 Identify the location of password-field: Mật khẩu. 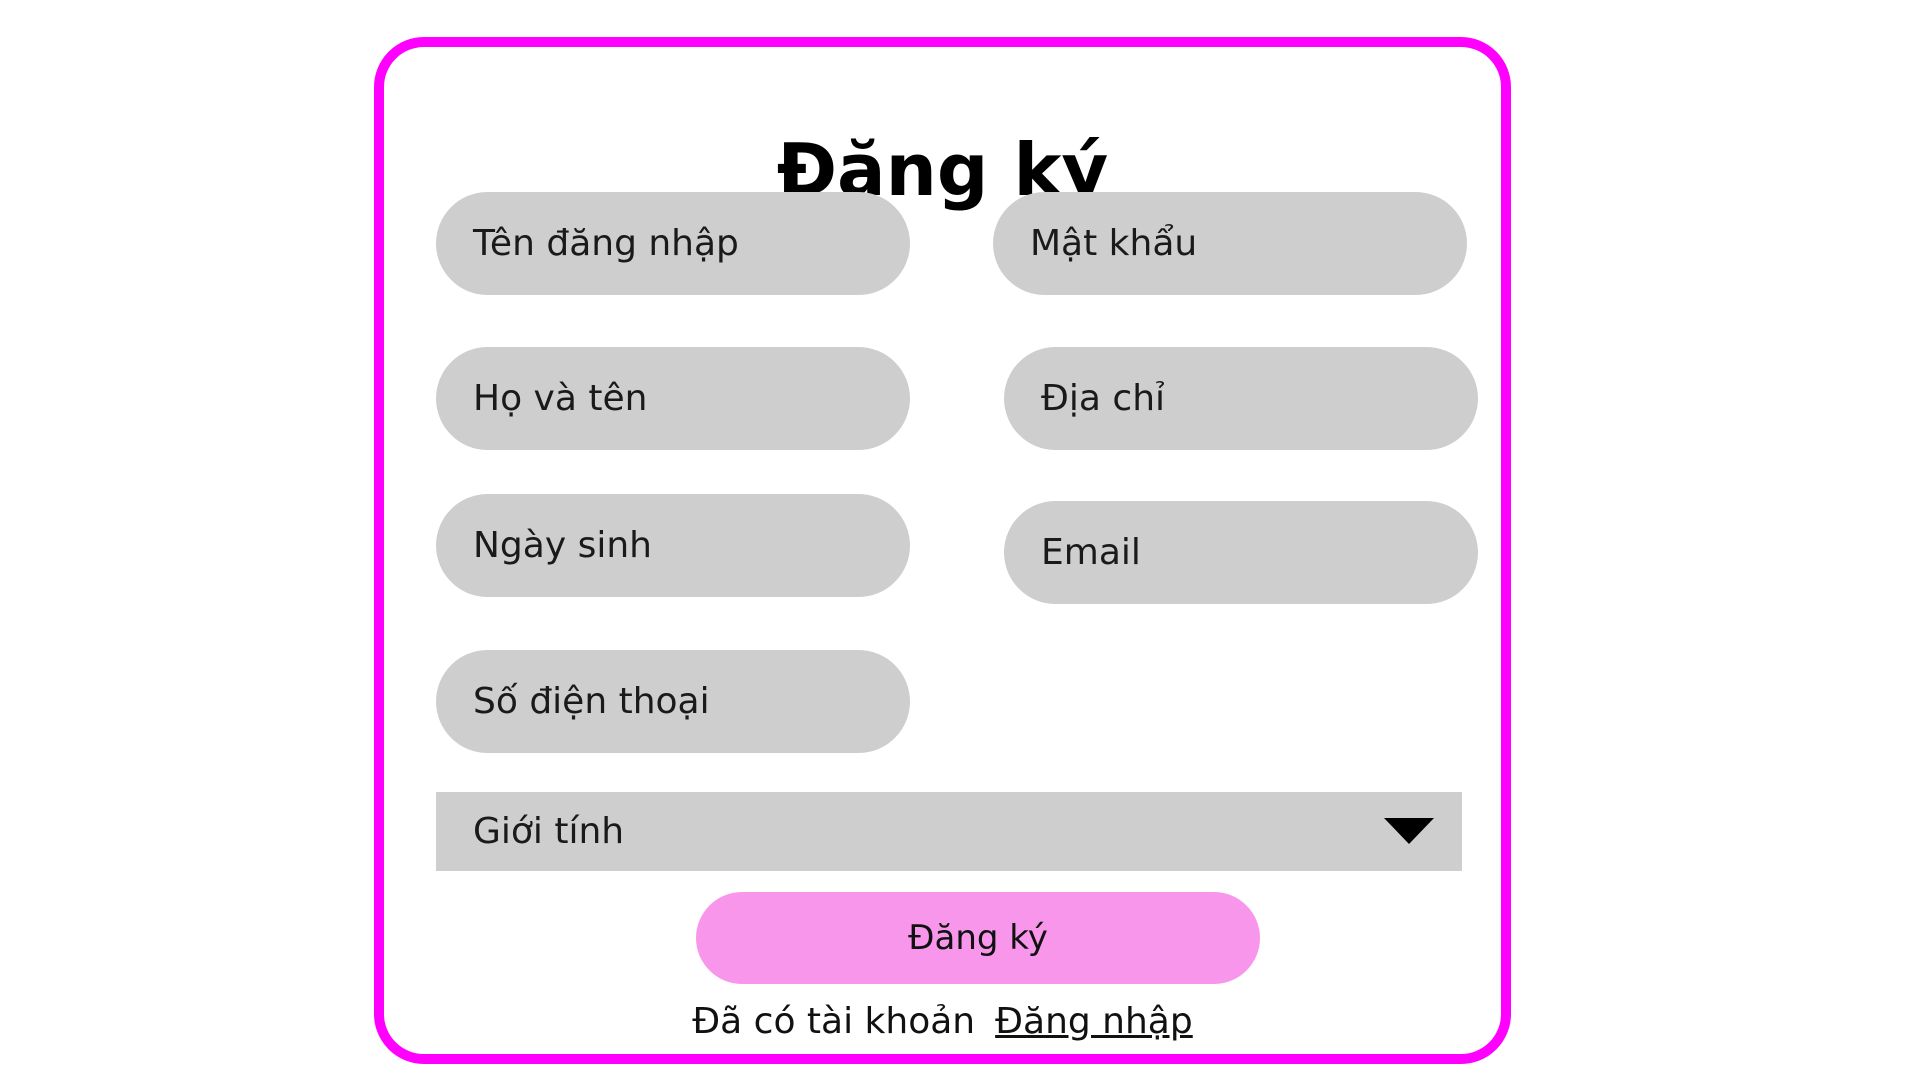
(1230, 243).